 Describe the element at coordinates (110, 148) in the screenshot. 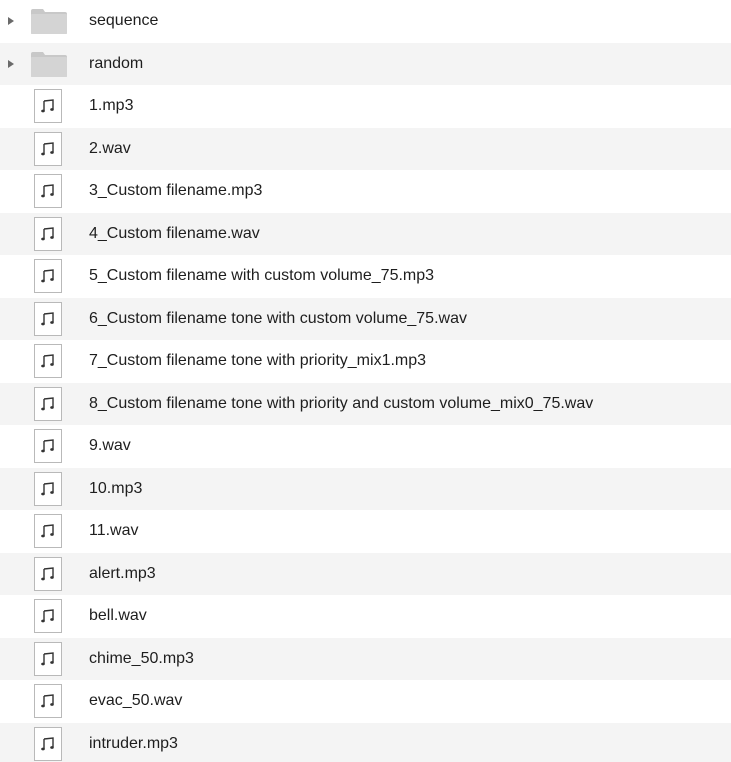

I see `file-name-label: 2.wav` at that location.